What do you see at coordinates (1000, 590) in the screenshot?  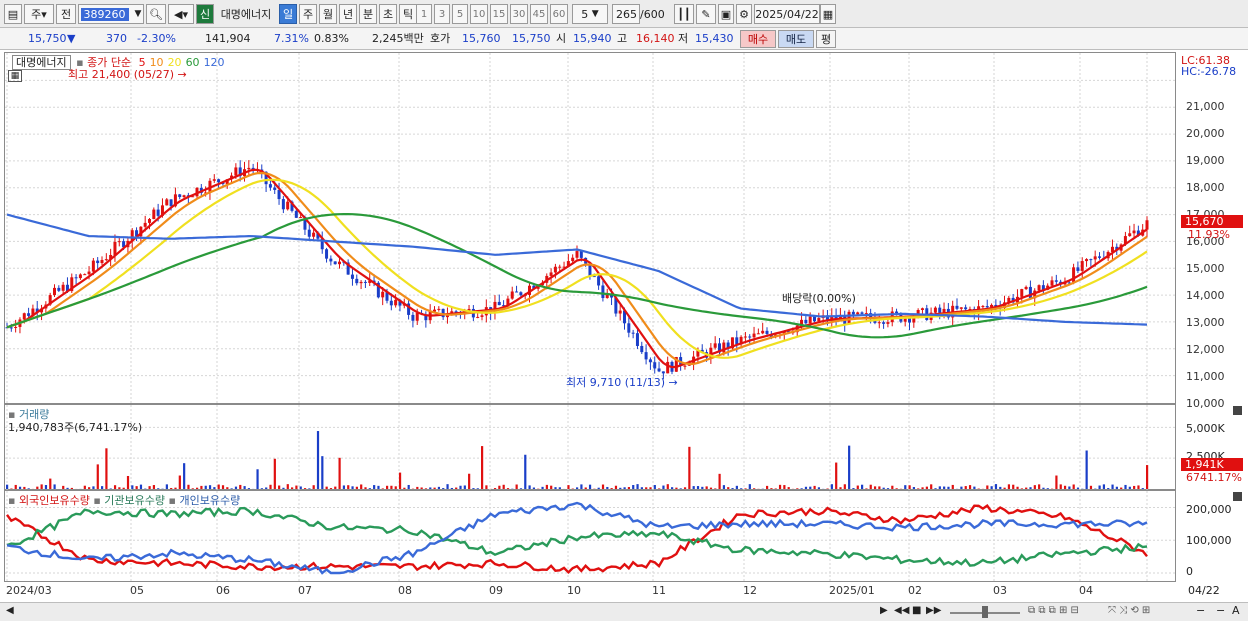 I see `x-axis-label: 03` at bounding box center [1000, 590].